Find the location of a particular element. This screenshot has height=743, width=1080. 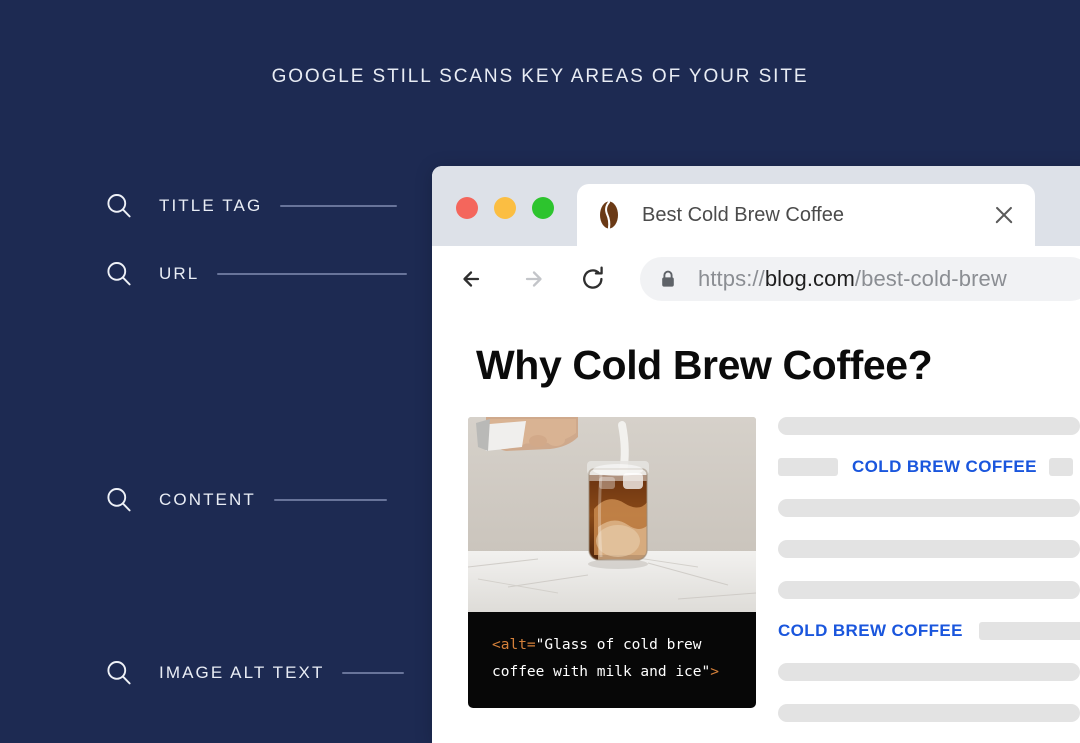

browser-titlebar: Best Cold Brew Coffee is located at coordinates (756, 206).